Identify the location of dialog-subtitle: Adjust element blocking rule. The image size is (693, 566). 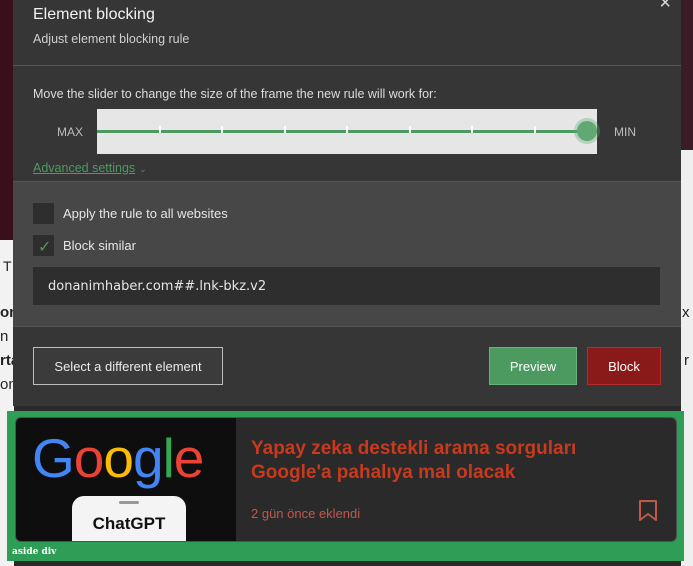
(111, 39).